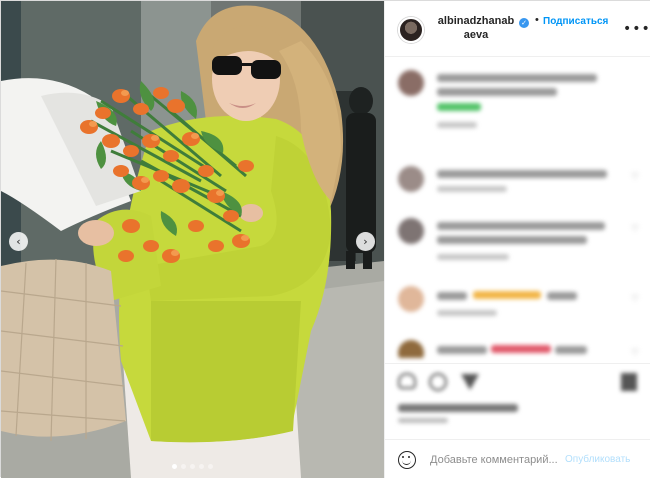 This screenshot has width=650, height=478. What do you see at coordinates (438, 382) in the screenshot?
I see `comment-icon` at bounding box center [438, 382].